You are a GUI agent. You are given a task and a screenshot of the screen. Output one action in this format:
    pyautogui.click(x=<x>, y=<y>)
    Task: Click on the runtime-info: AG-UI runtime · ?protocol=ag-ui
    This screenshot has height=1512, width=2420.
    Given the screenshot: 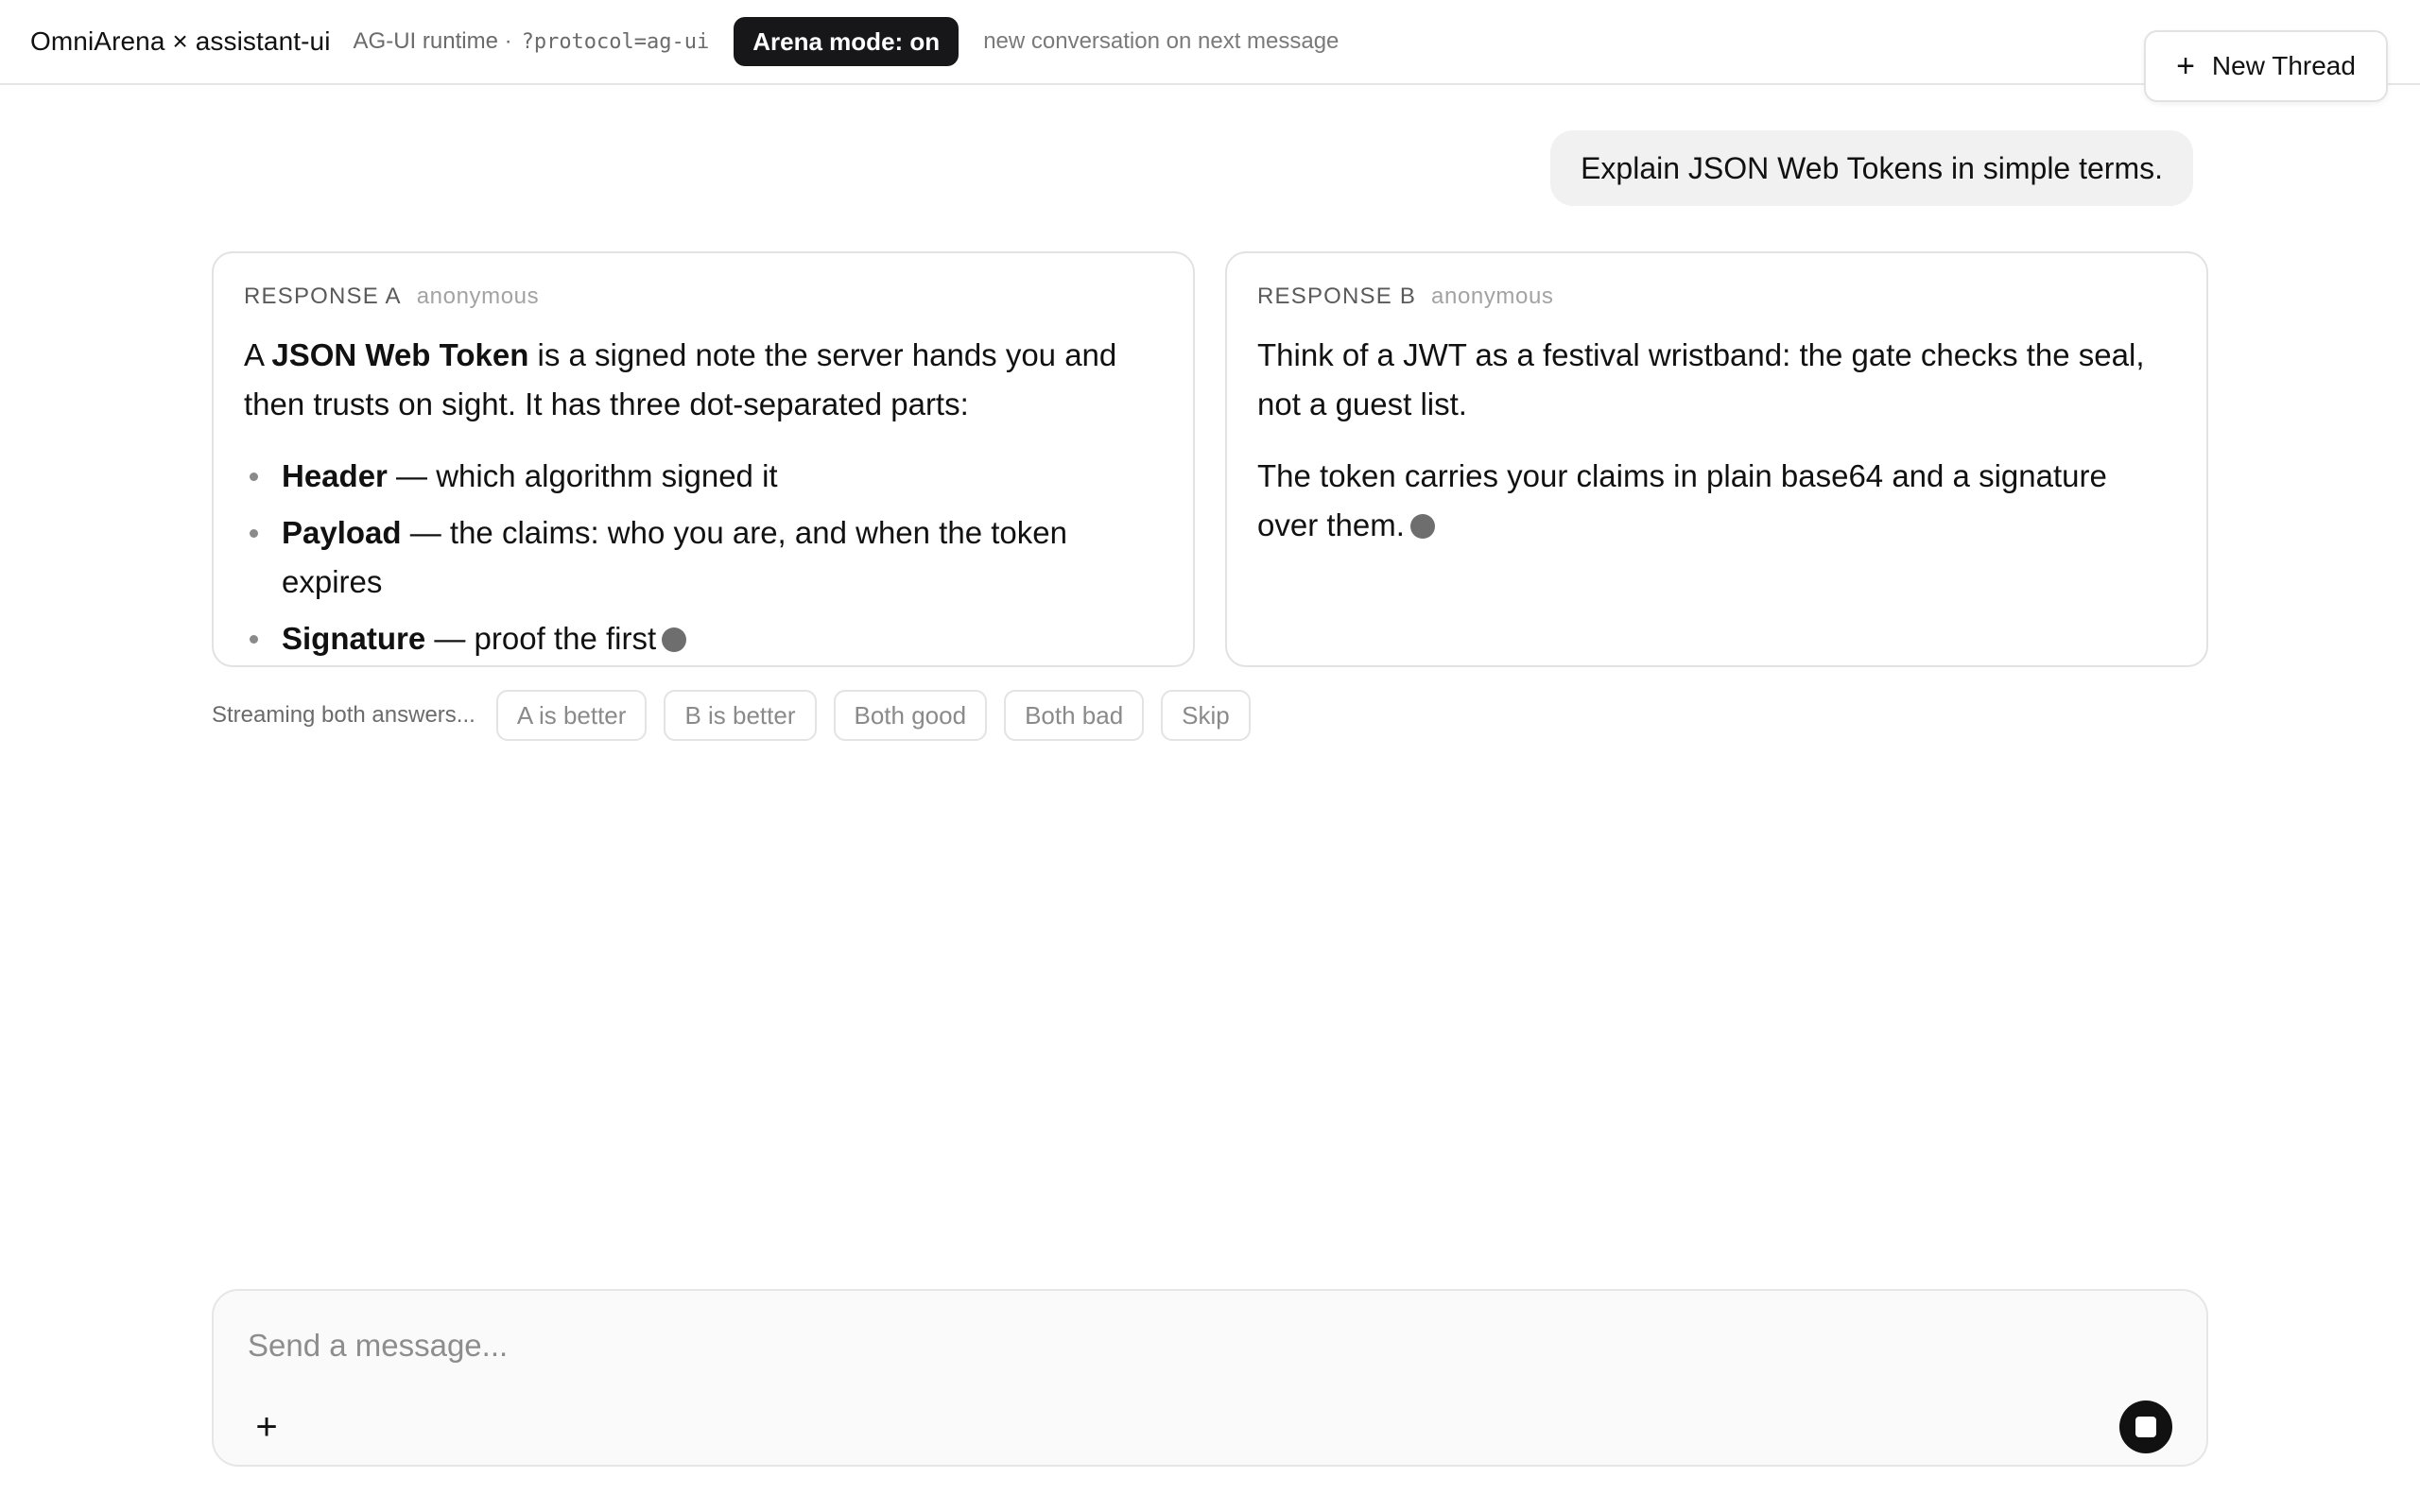 What is the action you would take?
    pyautogui.click(x=532, y=41)
    